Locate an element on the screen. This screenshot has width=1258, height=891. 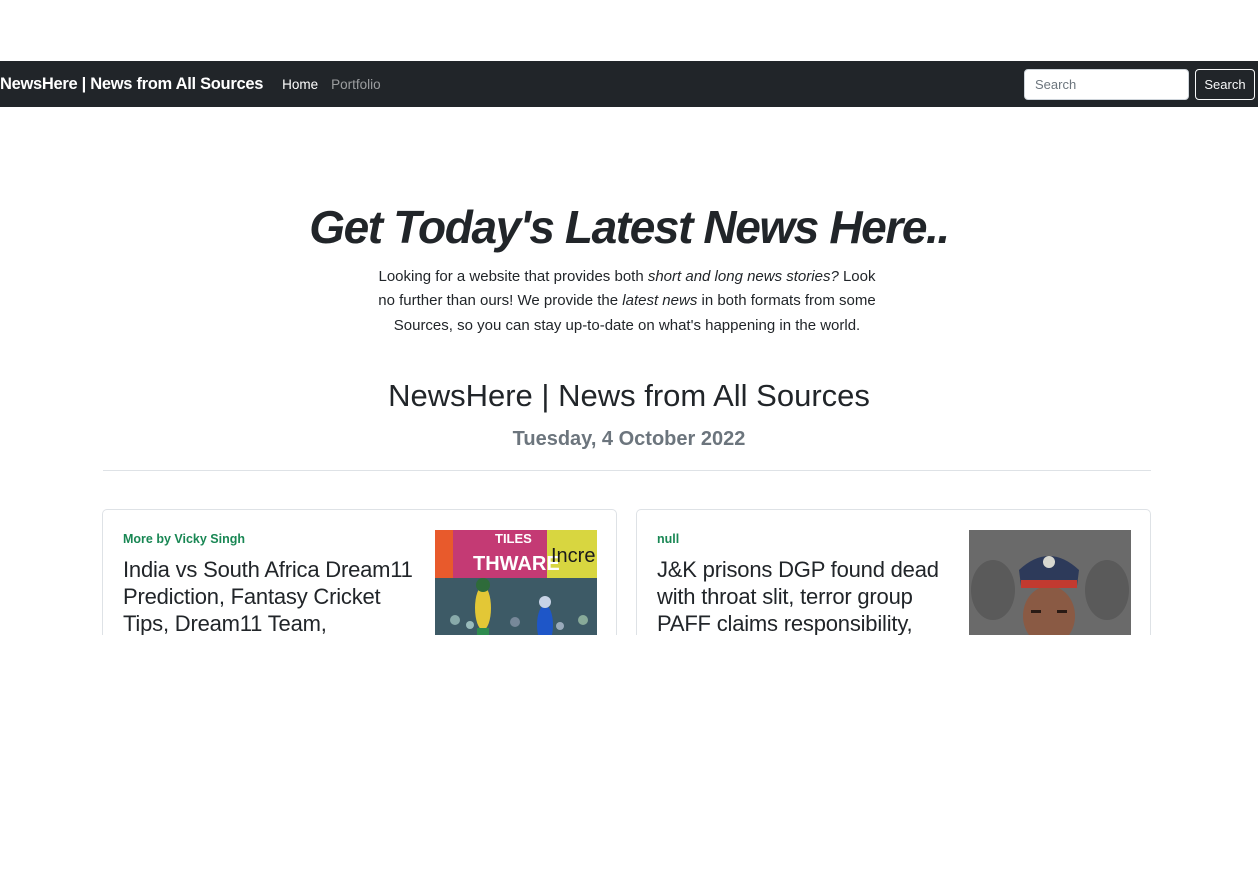
hero-text-emphasis: short and long news stories? is located at coordinates (743, 276).